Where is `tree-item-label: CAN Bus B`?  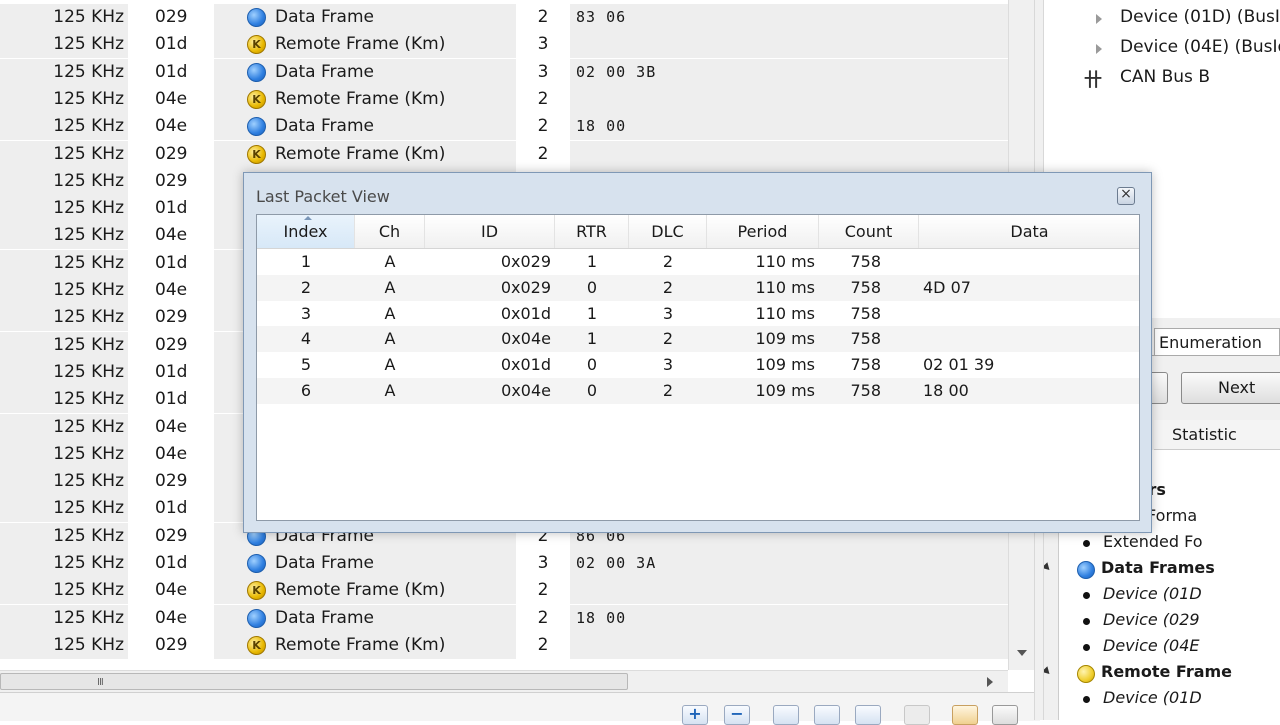
tree-item-label: CAN Bus B is located at coordinates (1165, 77).